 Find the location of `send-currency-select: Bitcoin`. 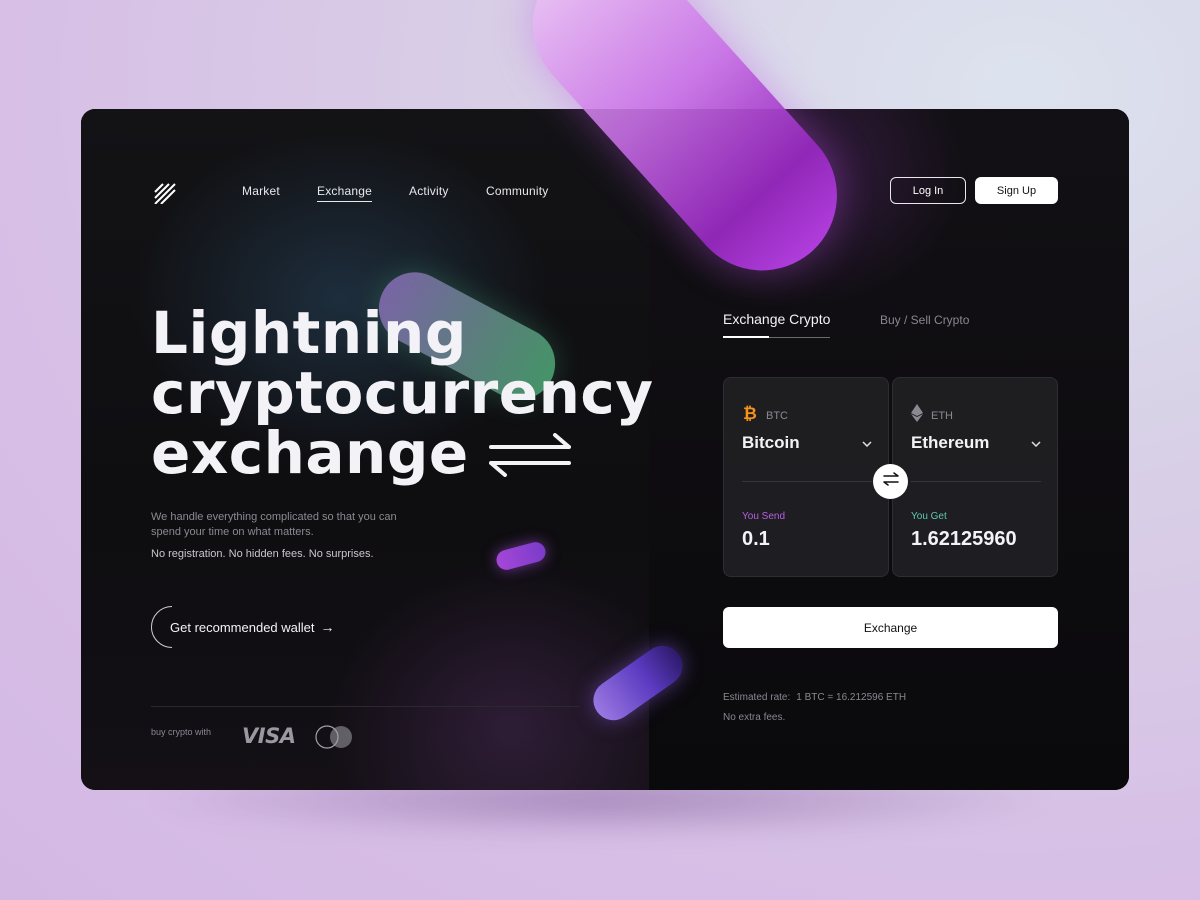

send-currency-select: Bitcoin is located at coordinates (807, 443).